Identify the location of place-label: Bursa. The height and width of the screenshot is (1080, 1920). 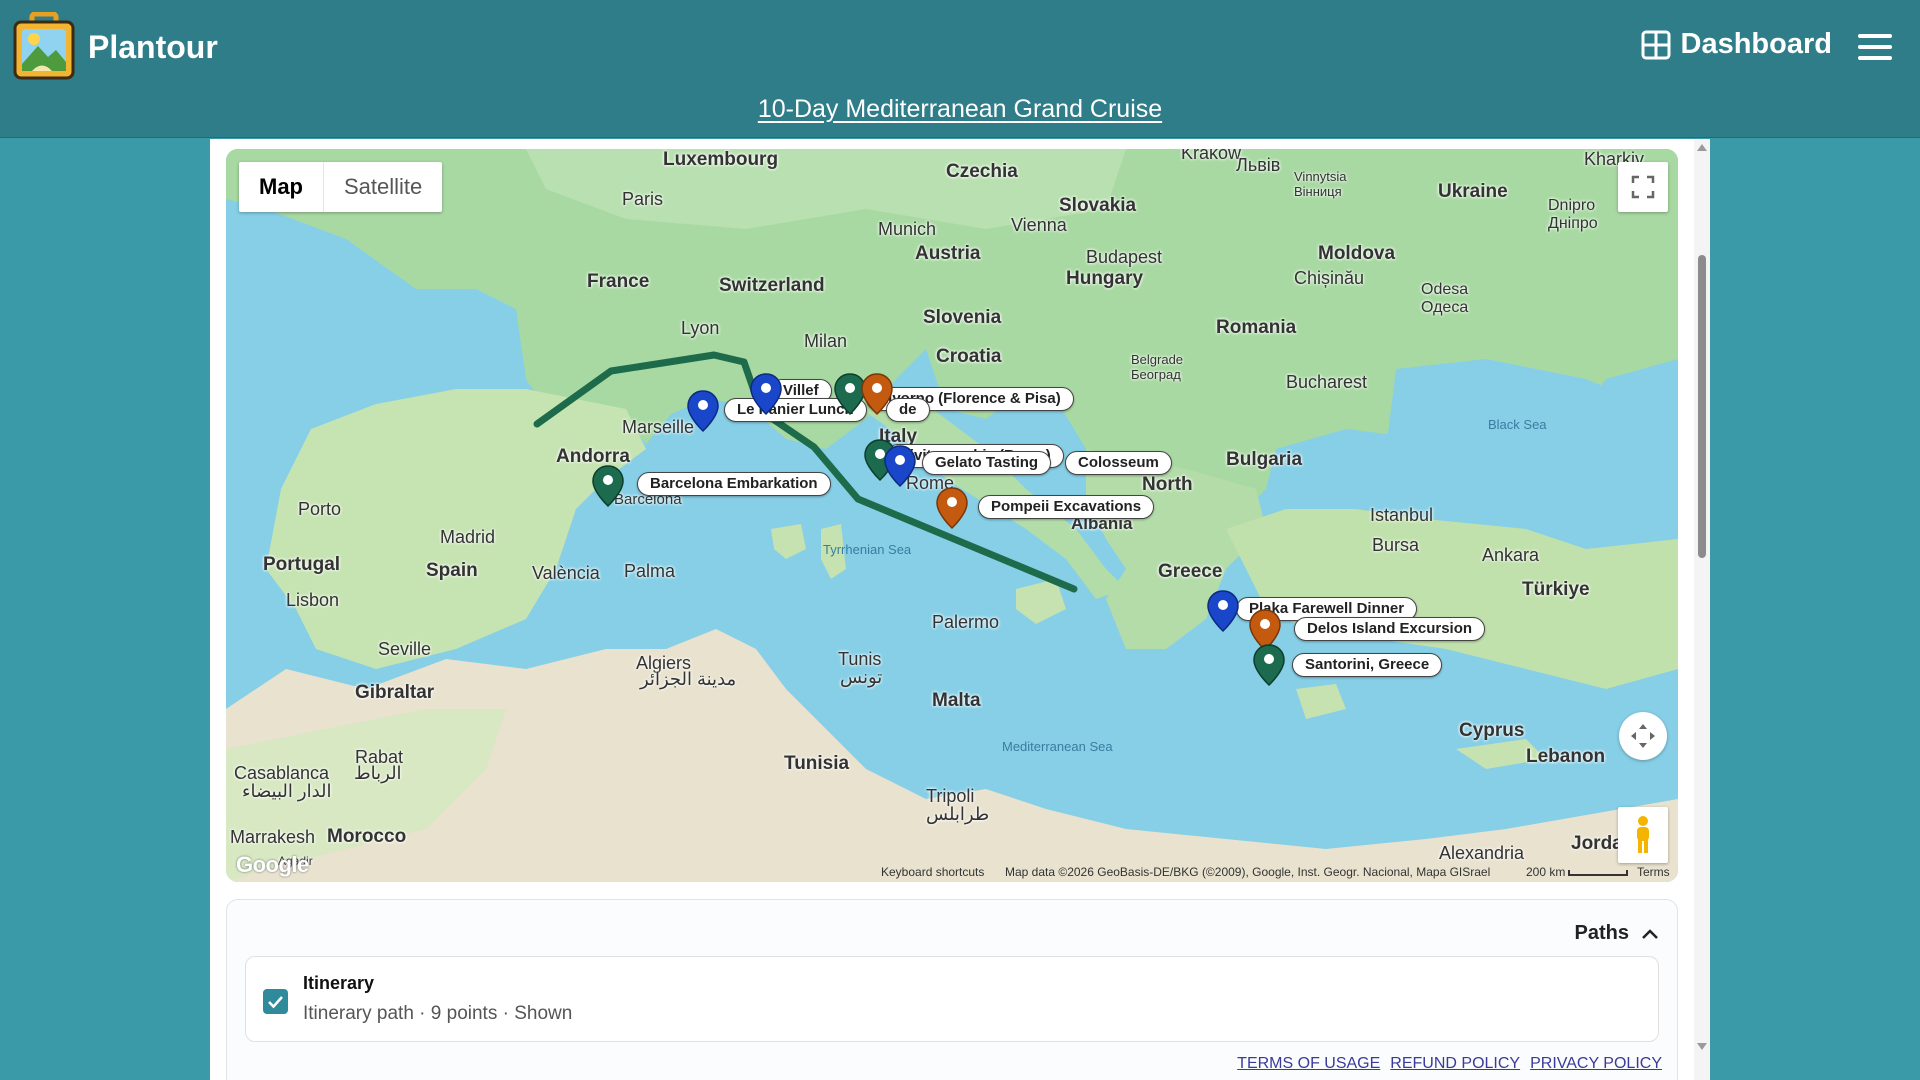
(1396, 545).